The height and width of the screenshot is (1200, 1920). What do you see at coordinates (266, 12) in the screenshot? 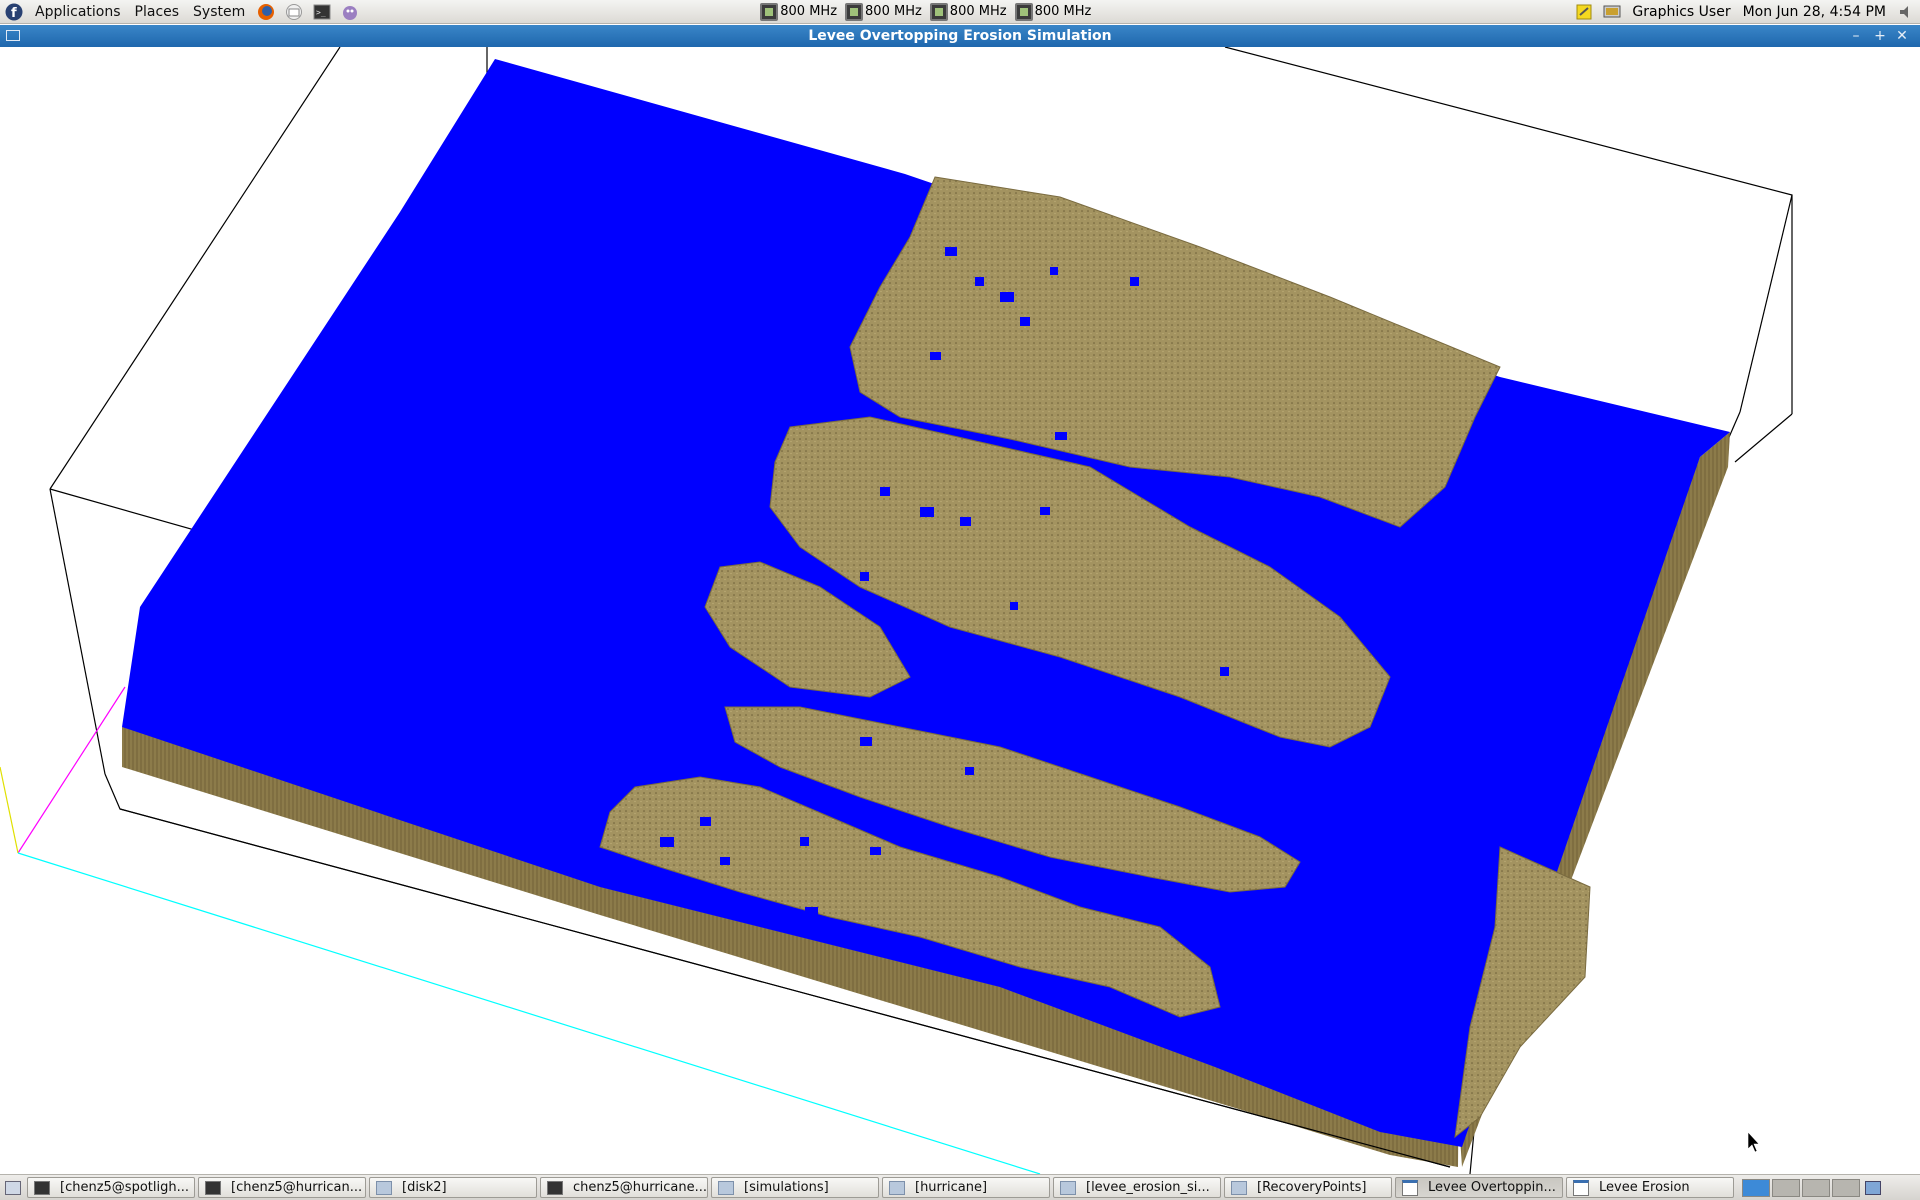
I see `firefox-icon` at bounding box center [266, 12].